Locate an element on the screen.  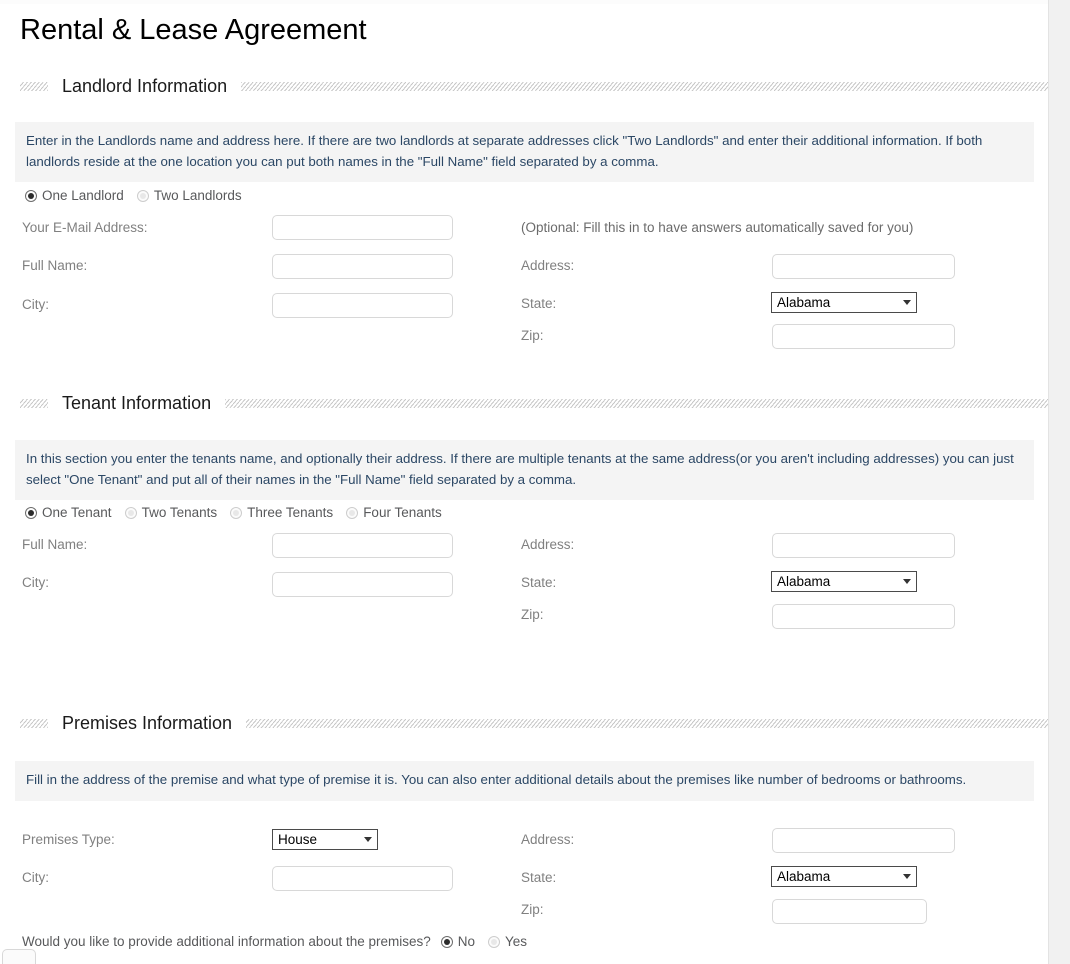
label-tenant-city: City: is located at coordinates (35, 582).